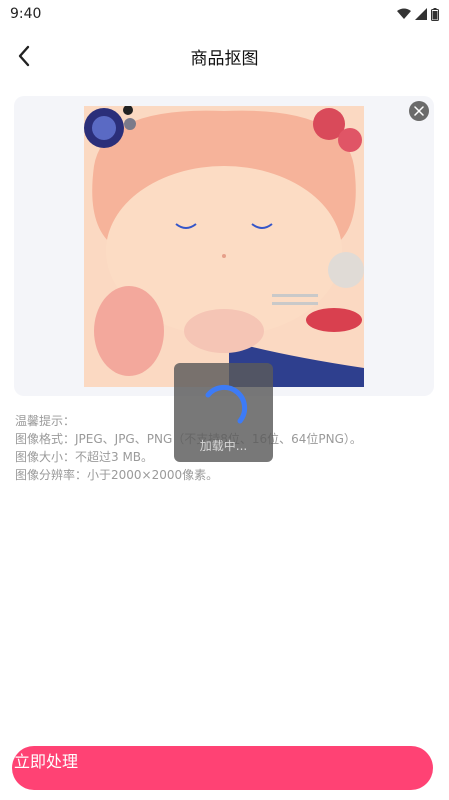  What do you see at coordinates (404, 13) in the screenshot?
I see `wifi-icon` at bounding box center [404, 13].